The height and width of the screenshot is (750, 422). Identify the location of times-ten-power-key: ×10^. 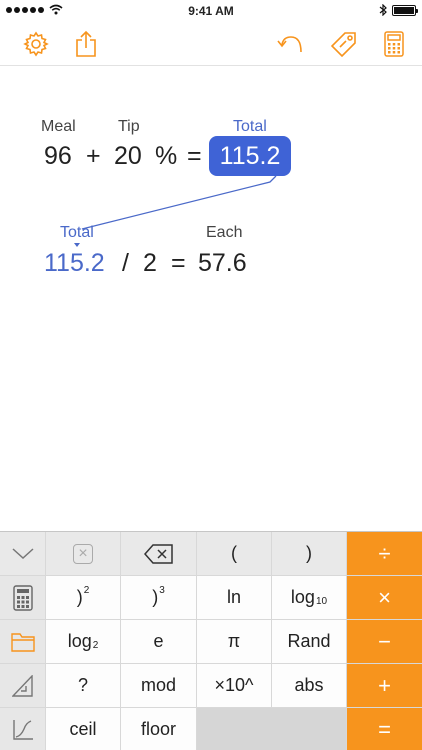
(234, 685).